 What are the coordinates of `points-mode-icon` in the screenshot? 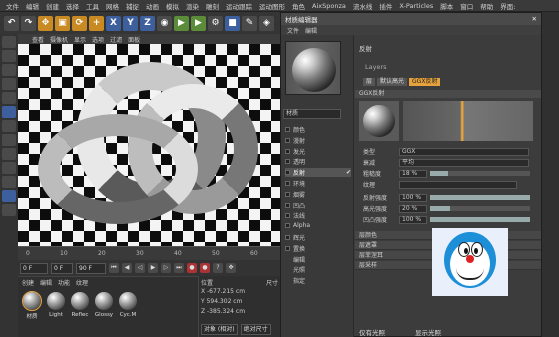 It's located at (9, 70).